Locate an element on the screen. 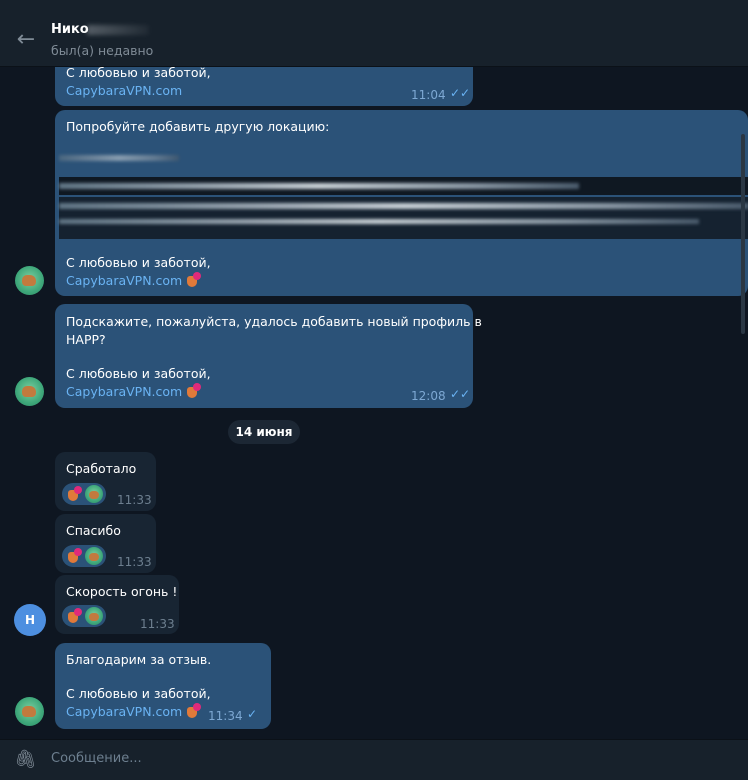  message-bubble: Спасибо 11:33 is located at coordinates (105, 543).